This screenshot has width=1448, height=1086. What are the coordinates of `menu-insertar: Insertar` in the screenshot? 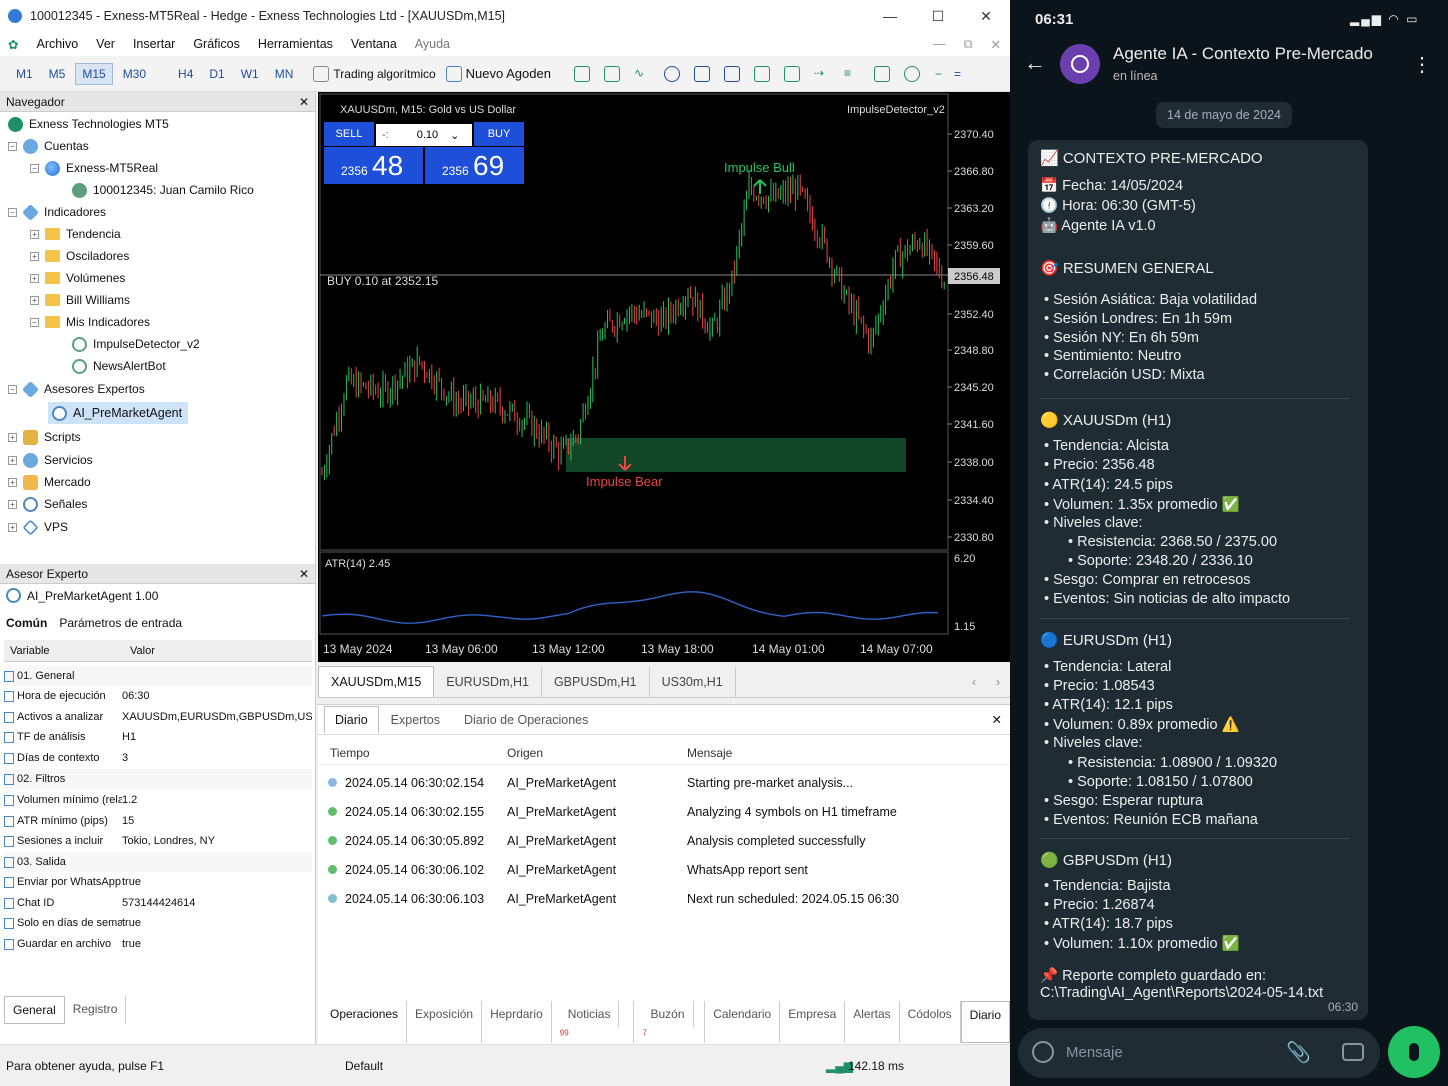 It's located at (154, 44).